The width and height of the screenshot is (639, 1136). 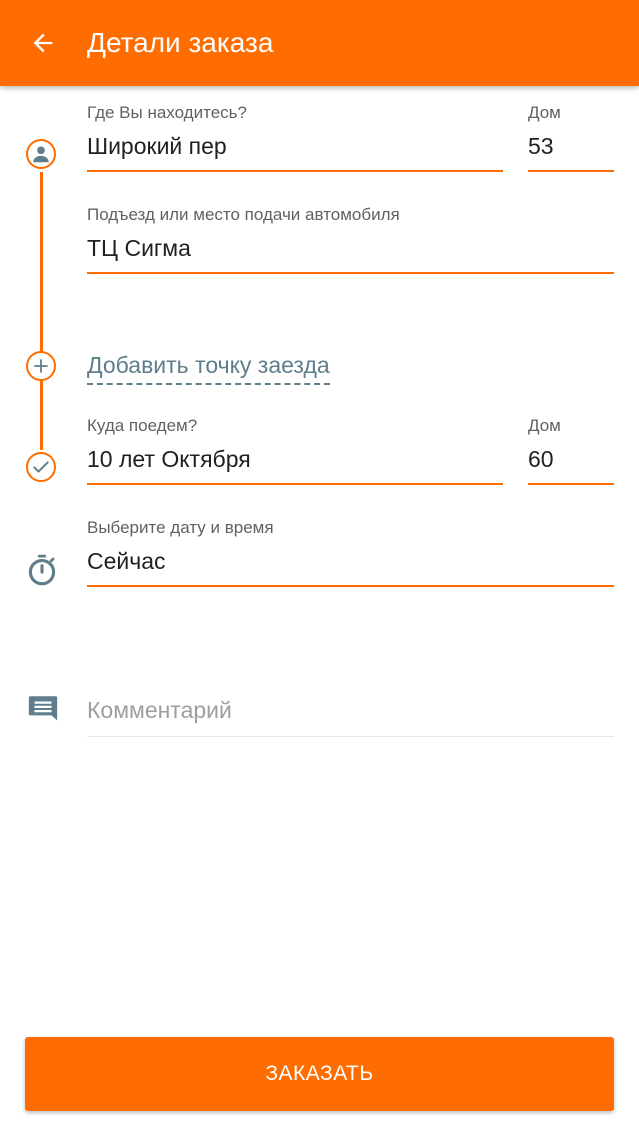 I want to click on comment-icon, so click(x=43, y=708).